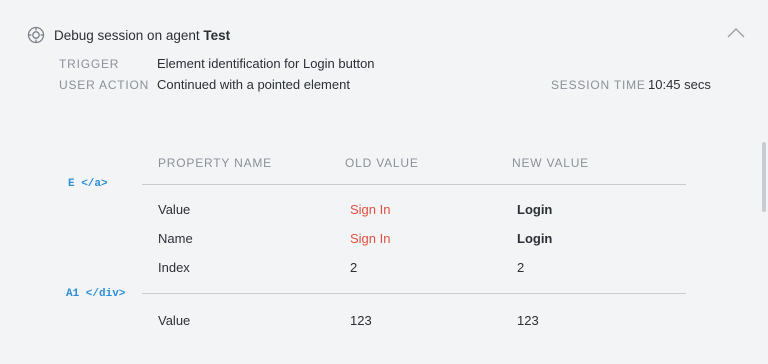 Image resolution: width=768 pixels, height=364 pixels. Describe the element at coordinates (550, 163) in the screenshot. I see `column-header-new-value: NEW VALUE` at that location.